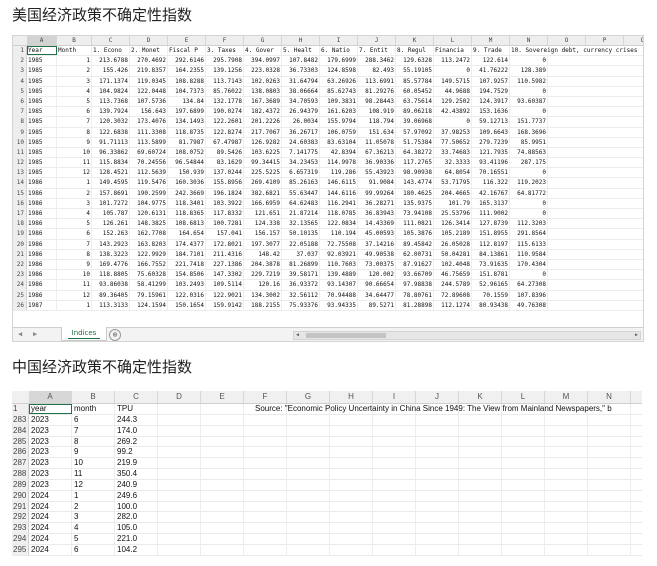 This screenshot has height=566, width=657. Describe the element at coordinates (149, 244) in the screenshot. I see `cell: 163.8203` at that location.